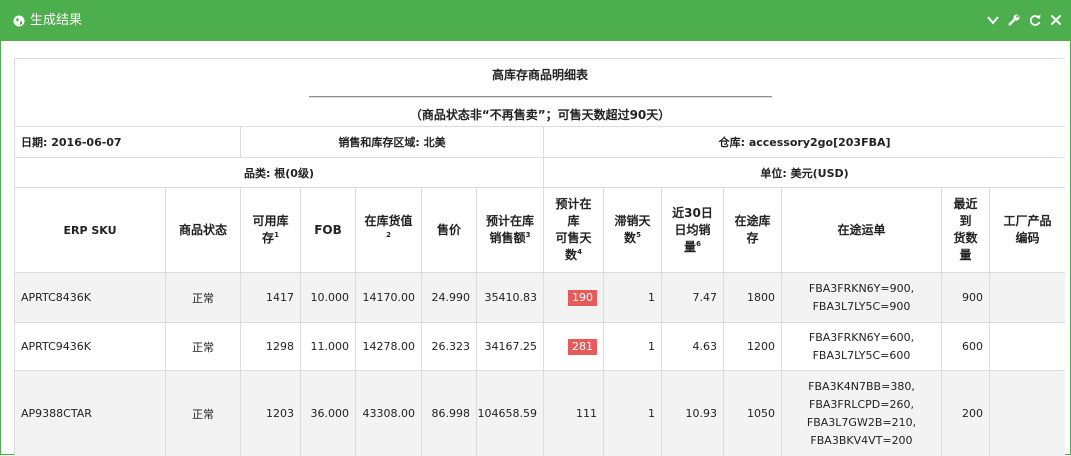 The height and width of the screenshot is (456, 1071). What do you see at coordinates (993, 20) in the screenshot?
I see `chevron-down-icon` at bounding box center [993, 20].